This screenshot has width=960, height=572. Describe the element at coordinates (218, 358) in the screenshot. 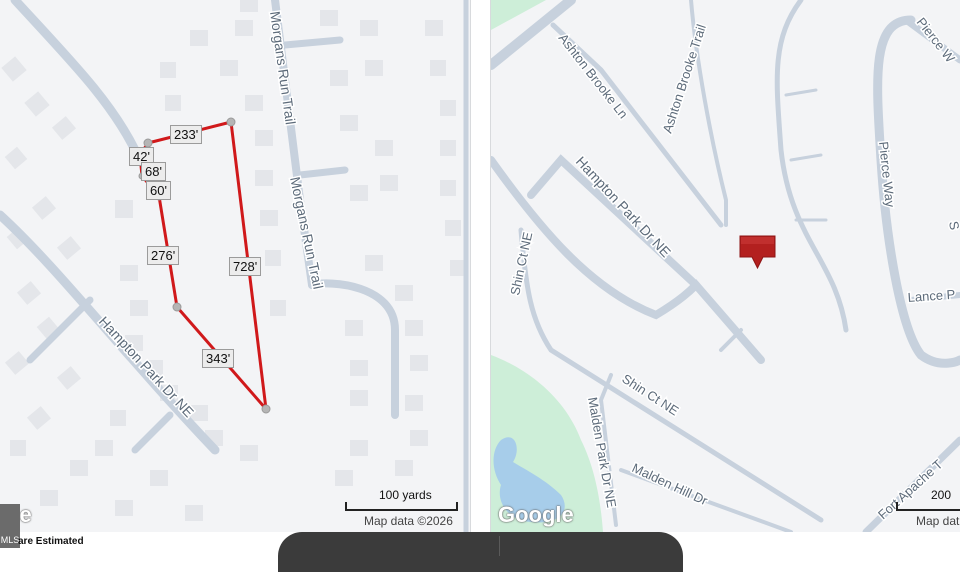

I see `segment-length-label: 343'` at that location.